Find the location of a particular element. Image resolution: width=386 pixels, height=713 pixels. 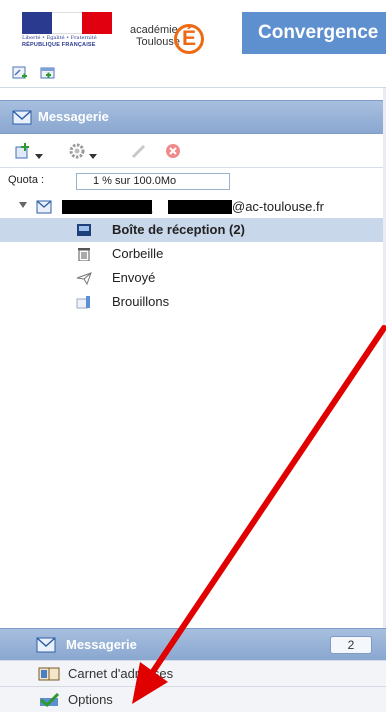

delete-button is located at coordinates (173, 151).